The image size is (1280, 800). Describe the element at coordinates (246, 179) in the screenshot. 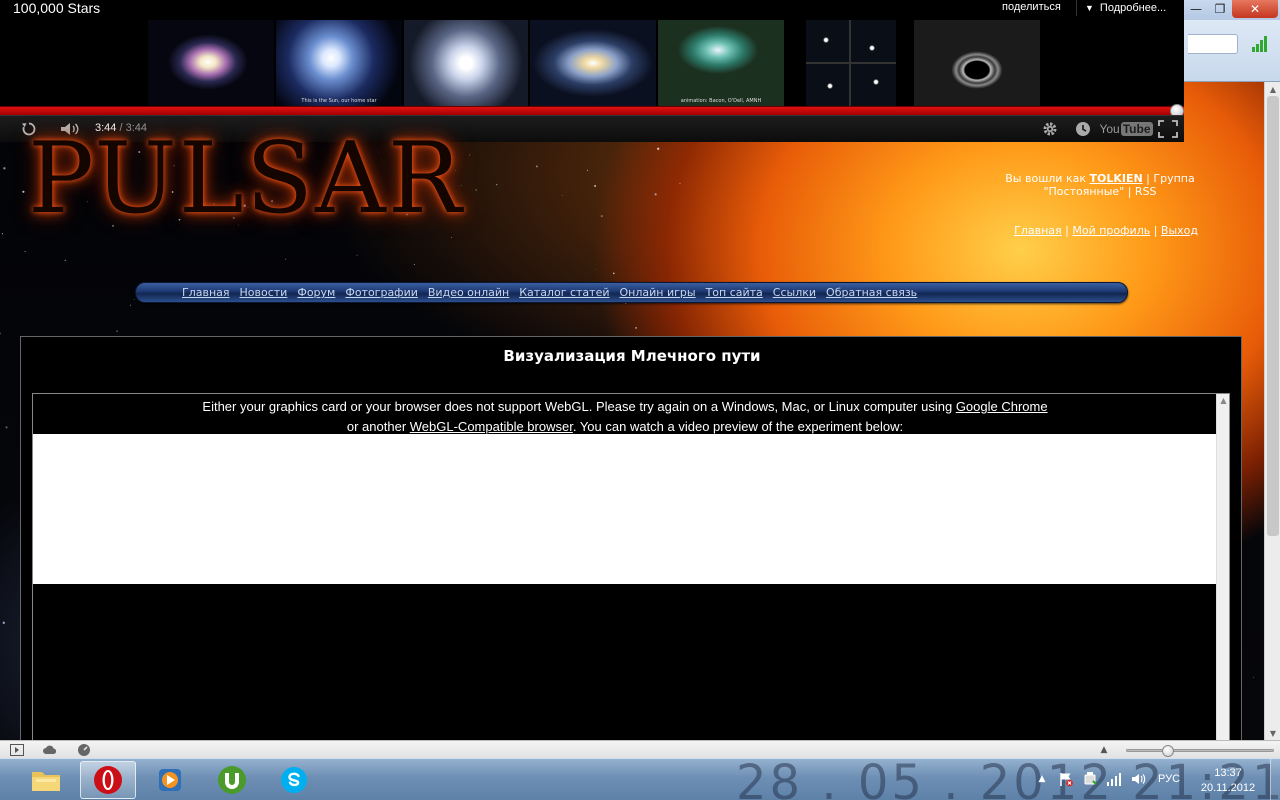

I see `site-logo: PULSAR` at that location.